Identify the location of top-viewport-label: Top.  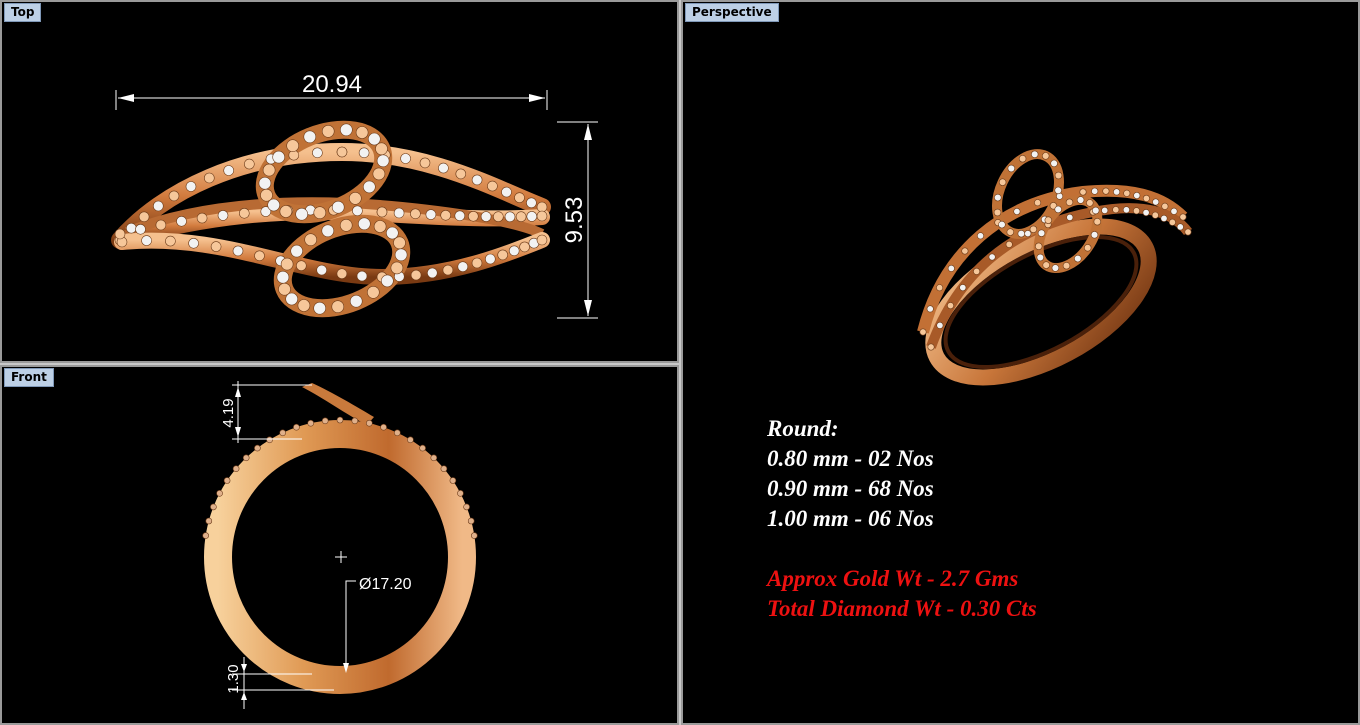
(23, 12).